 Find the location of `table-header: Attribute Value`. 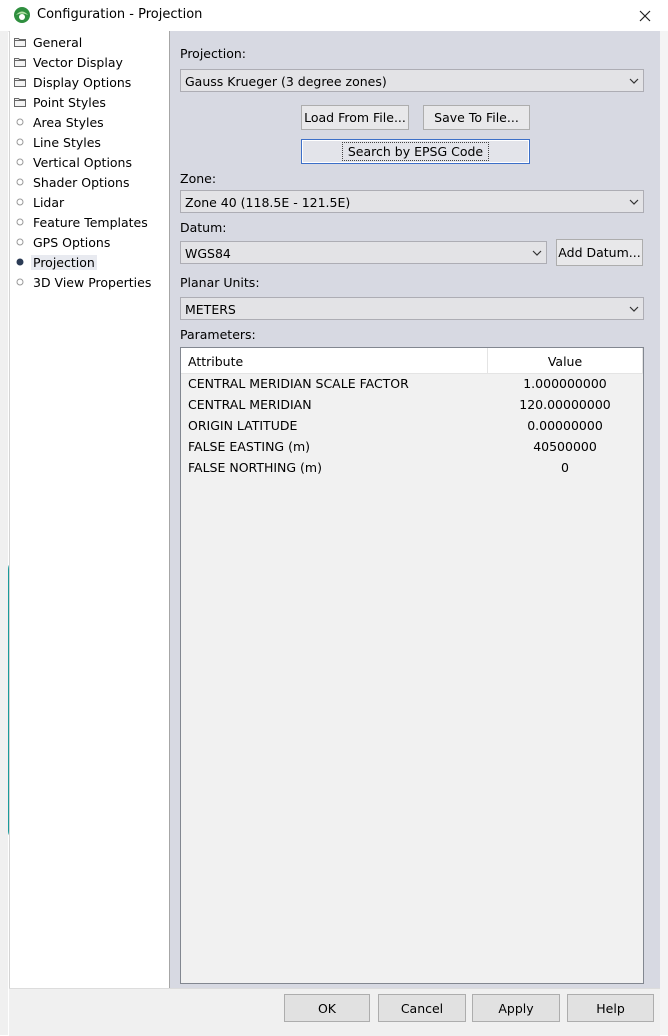

table-header: Attribute Value is located at coordinates (412, 361).